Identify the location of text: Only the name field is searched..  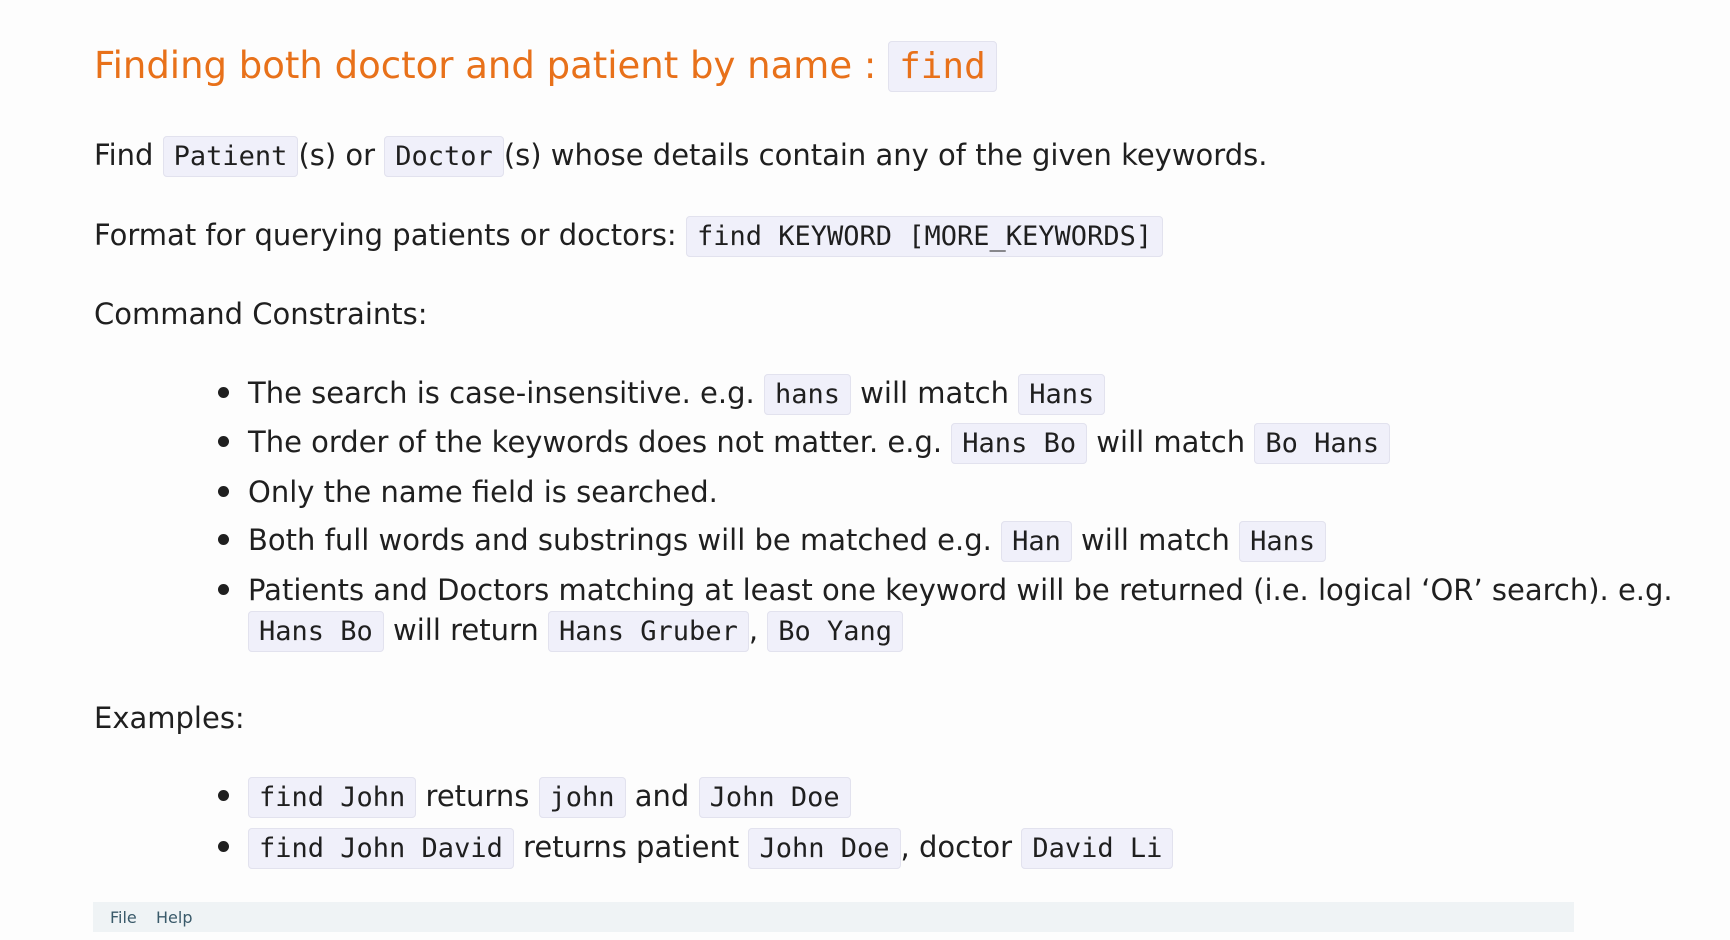
(483, 492).